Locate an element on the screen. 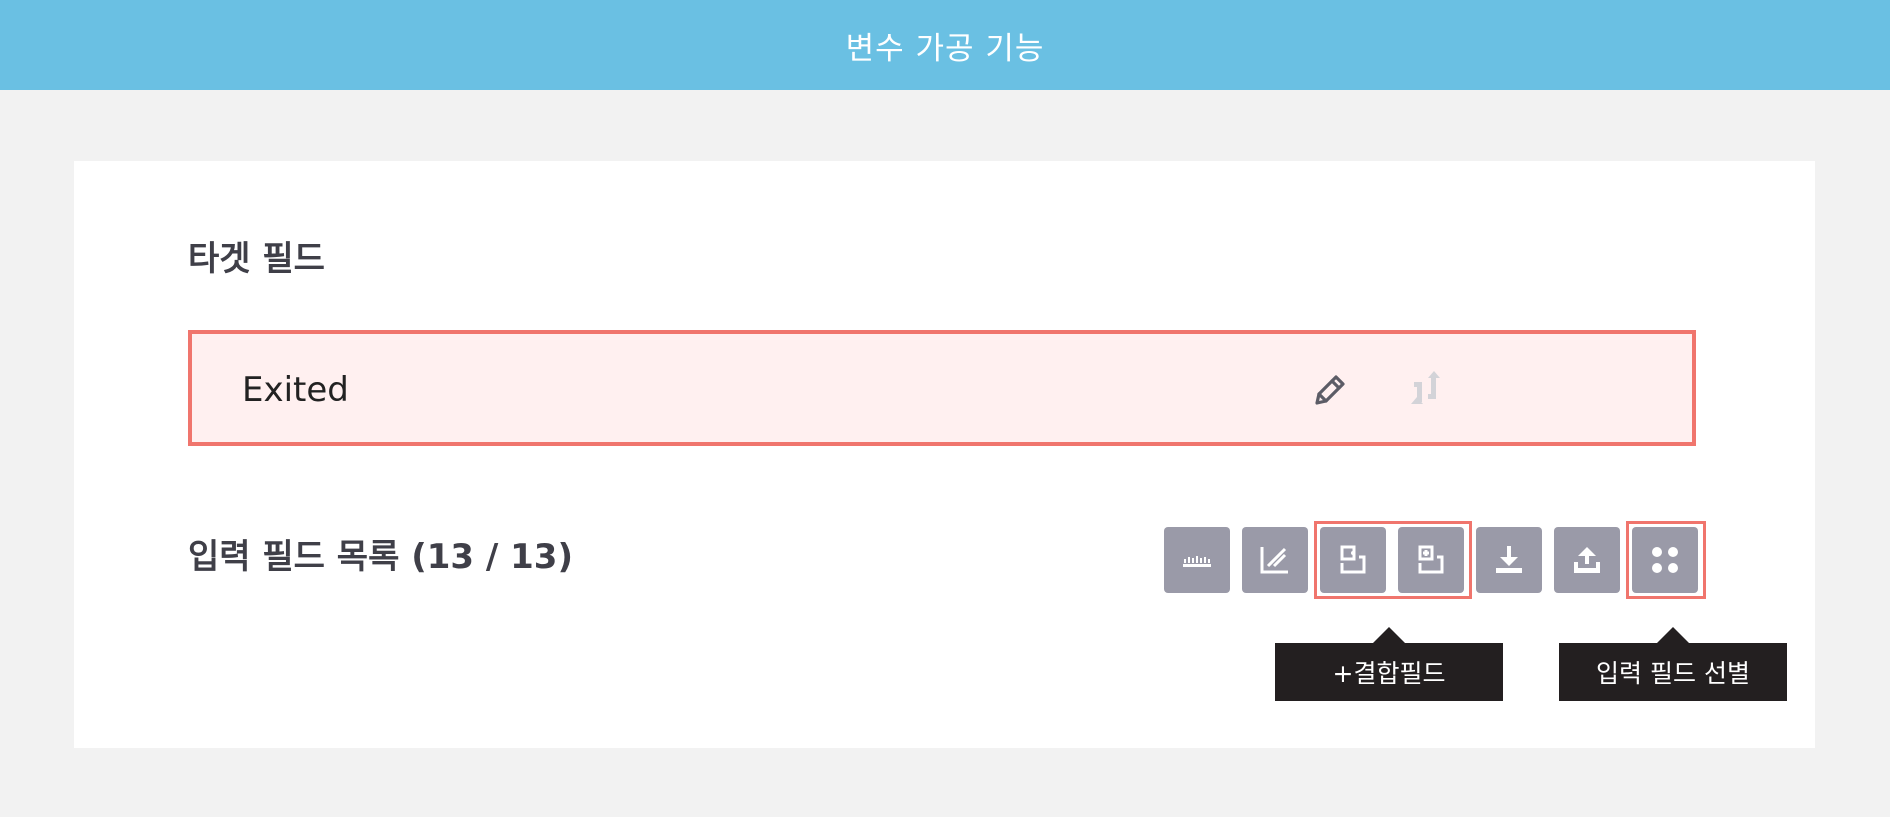 The height and width of the screenshot is (817, 1890). upload-button is located at coordinates (1587, 560).